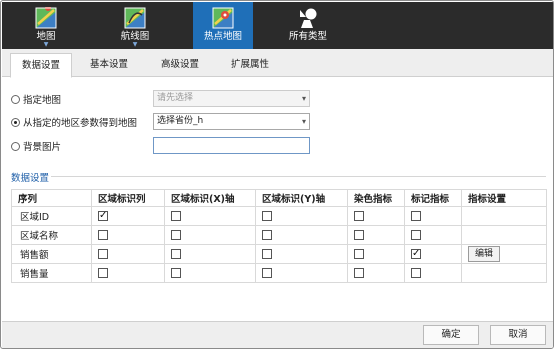 The height and width of the screenshot is (349, 554). Describe the element at coordinates (80, 123) in the screenshot. I see `from-region-label: 从指定的地区参数得到地图` at that location.